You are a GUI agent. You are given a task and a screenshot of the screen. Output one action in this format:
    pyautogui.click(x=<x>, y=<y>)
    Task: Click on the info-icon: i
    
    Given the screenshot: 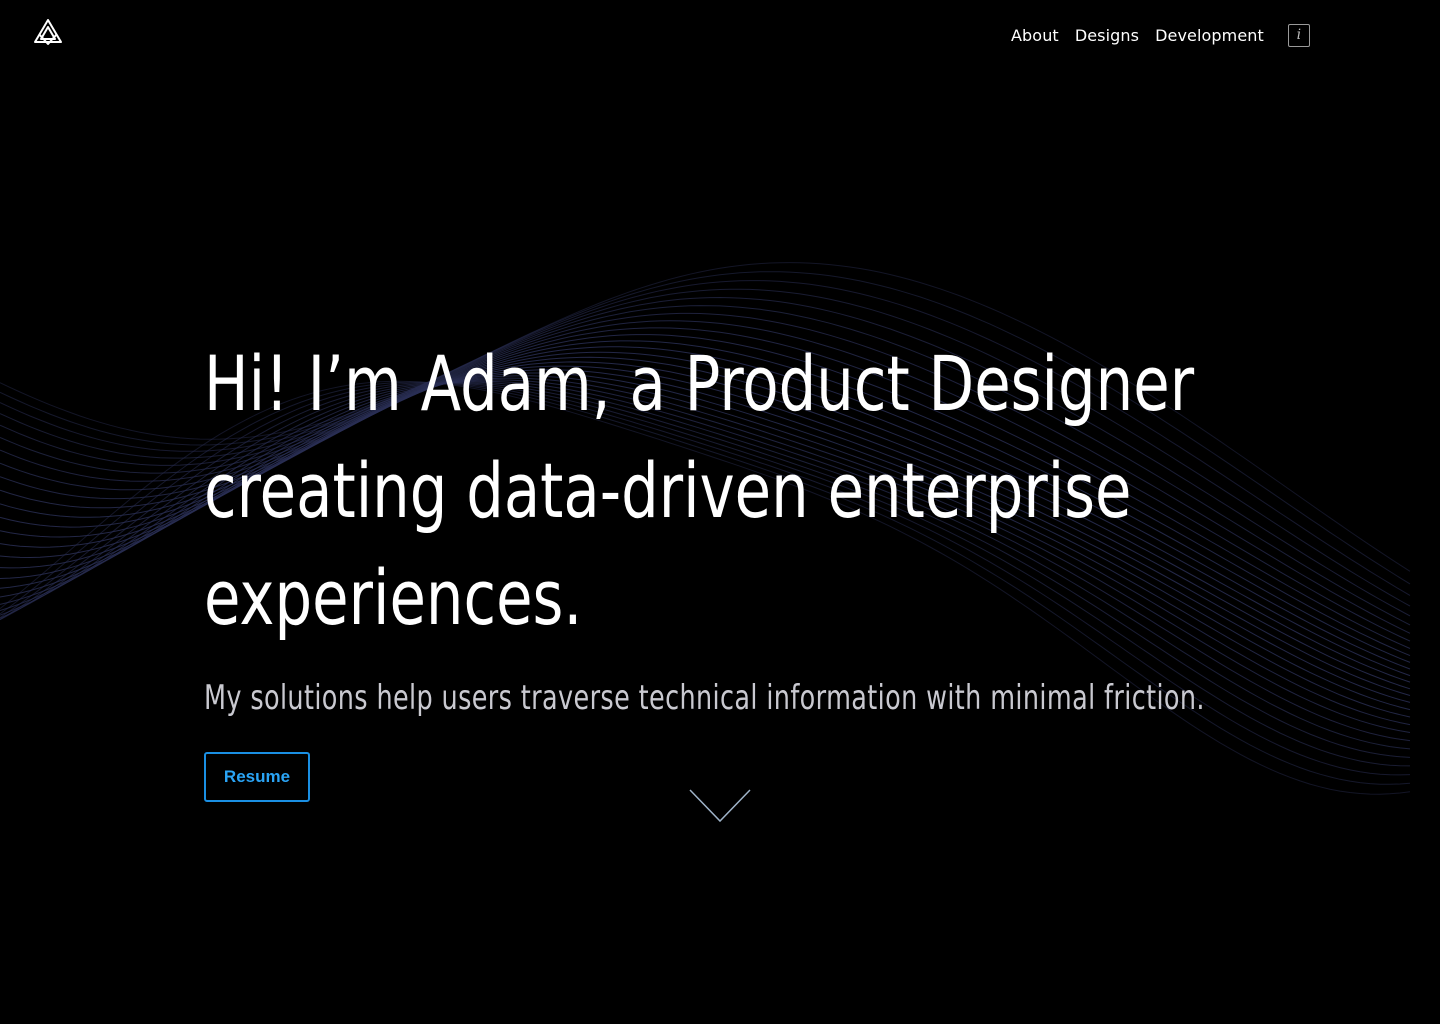 What is the action you would take?
    pyautogui.click(x=1298, y=35)
    